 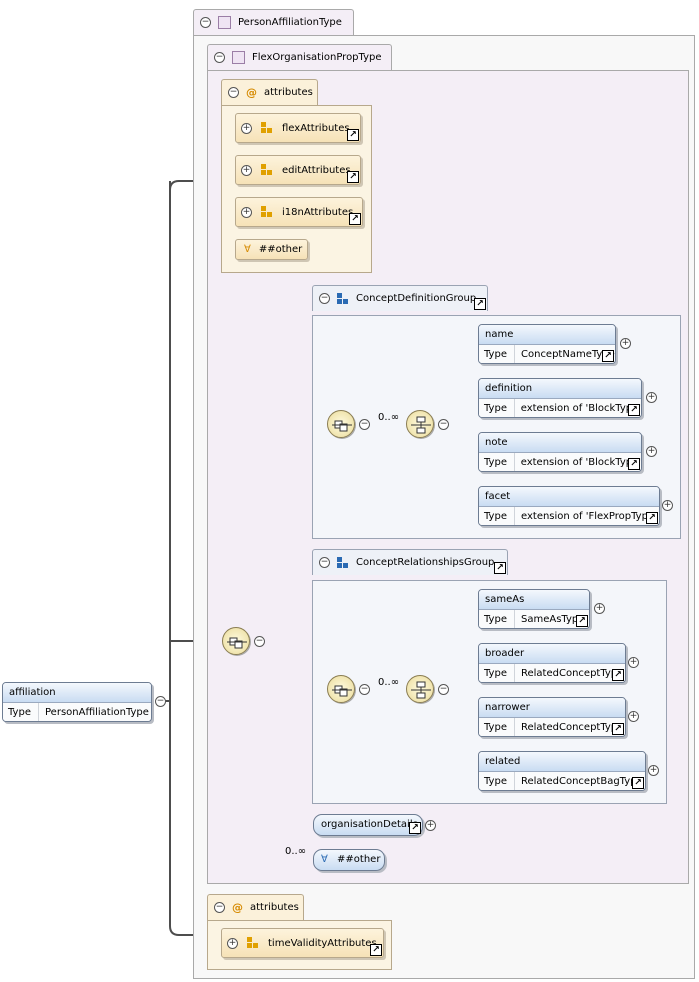 I want to click on element-related: related Type RelatedConceptBagType ↗, so click(x=562, y=771).